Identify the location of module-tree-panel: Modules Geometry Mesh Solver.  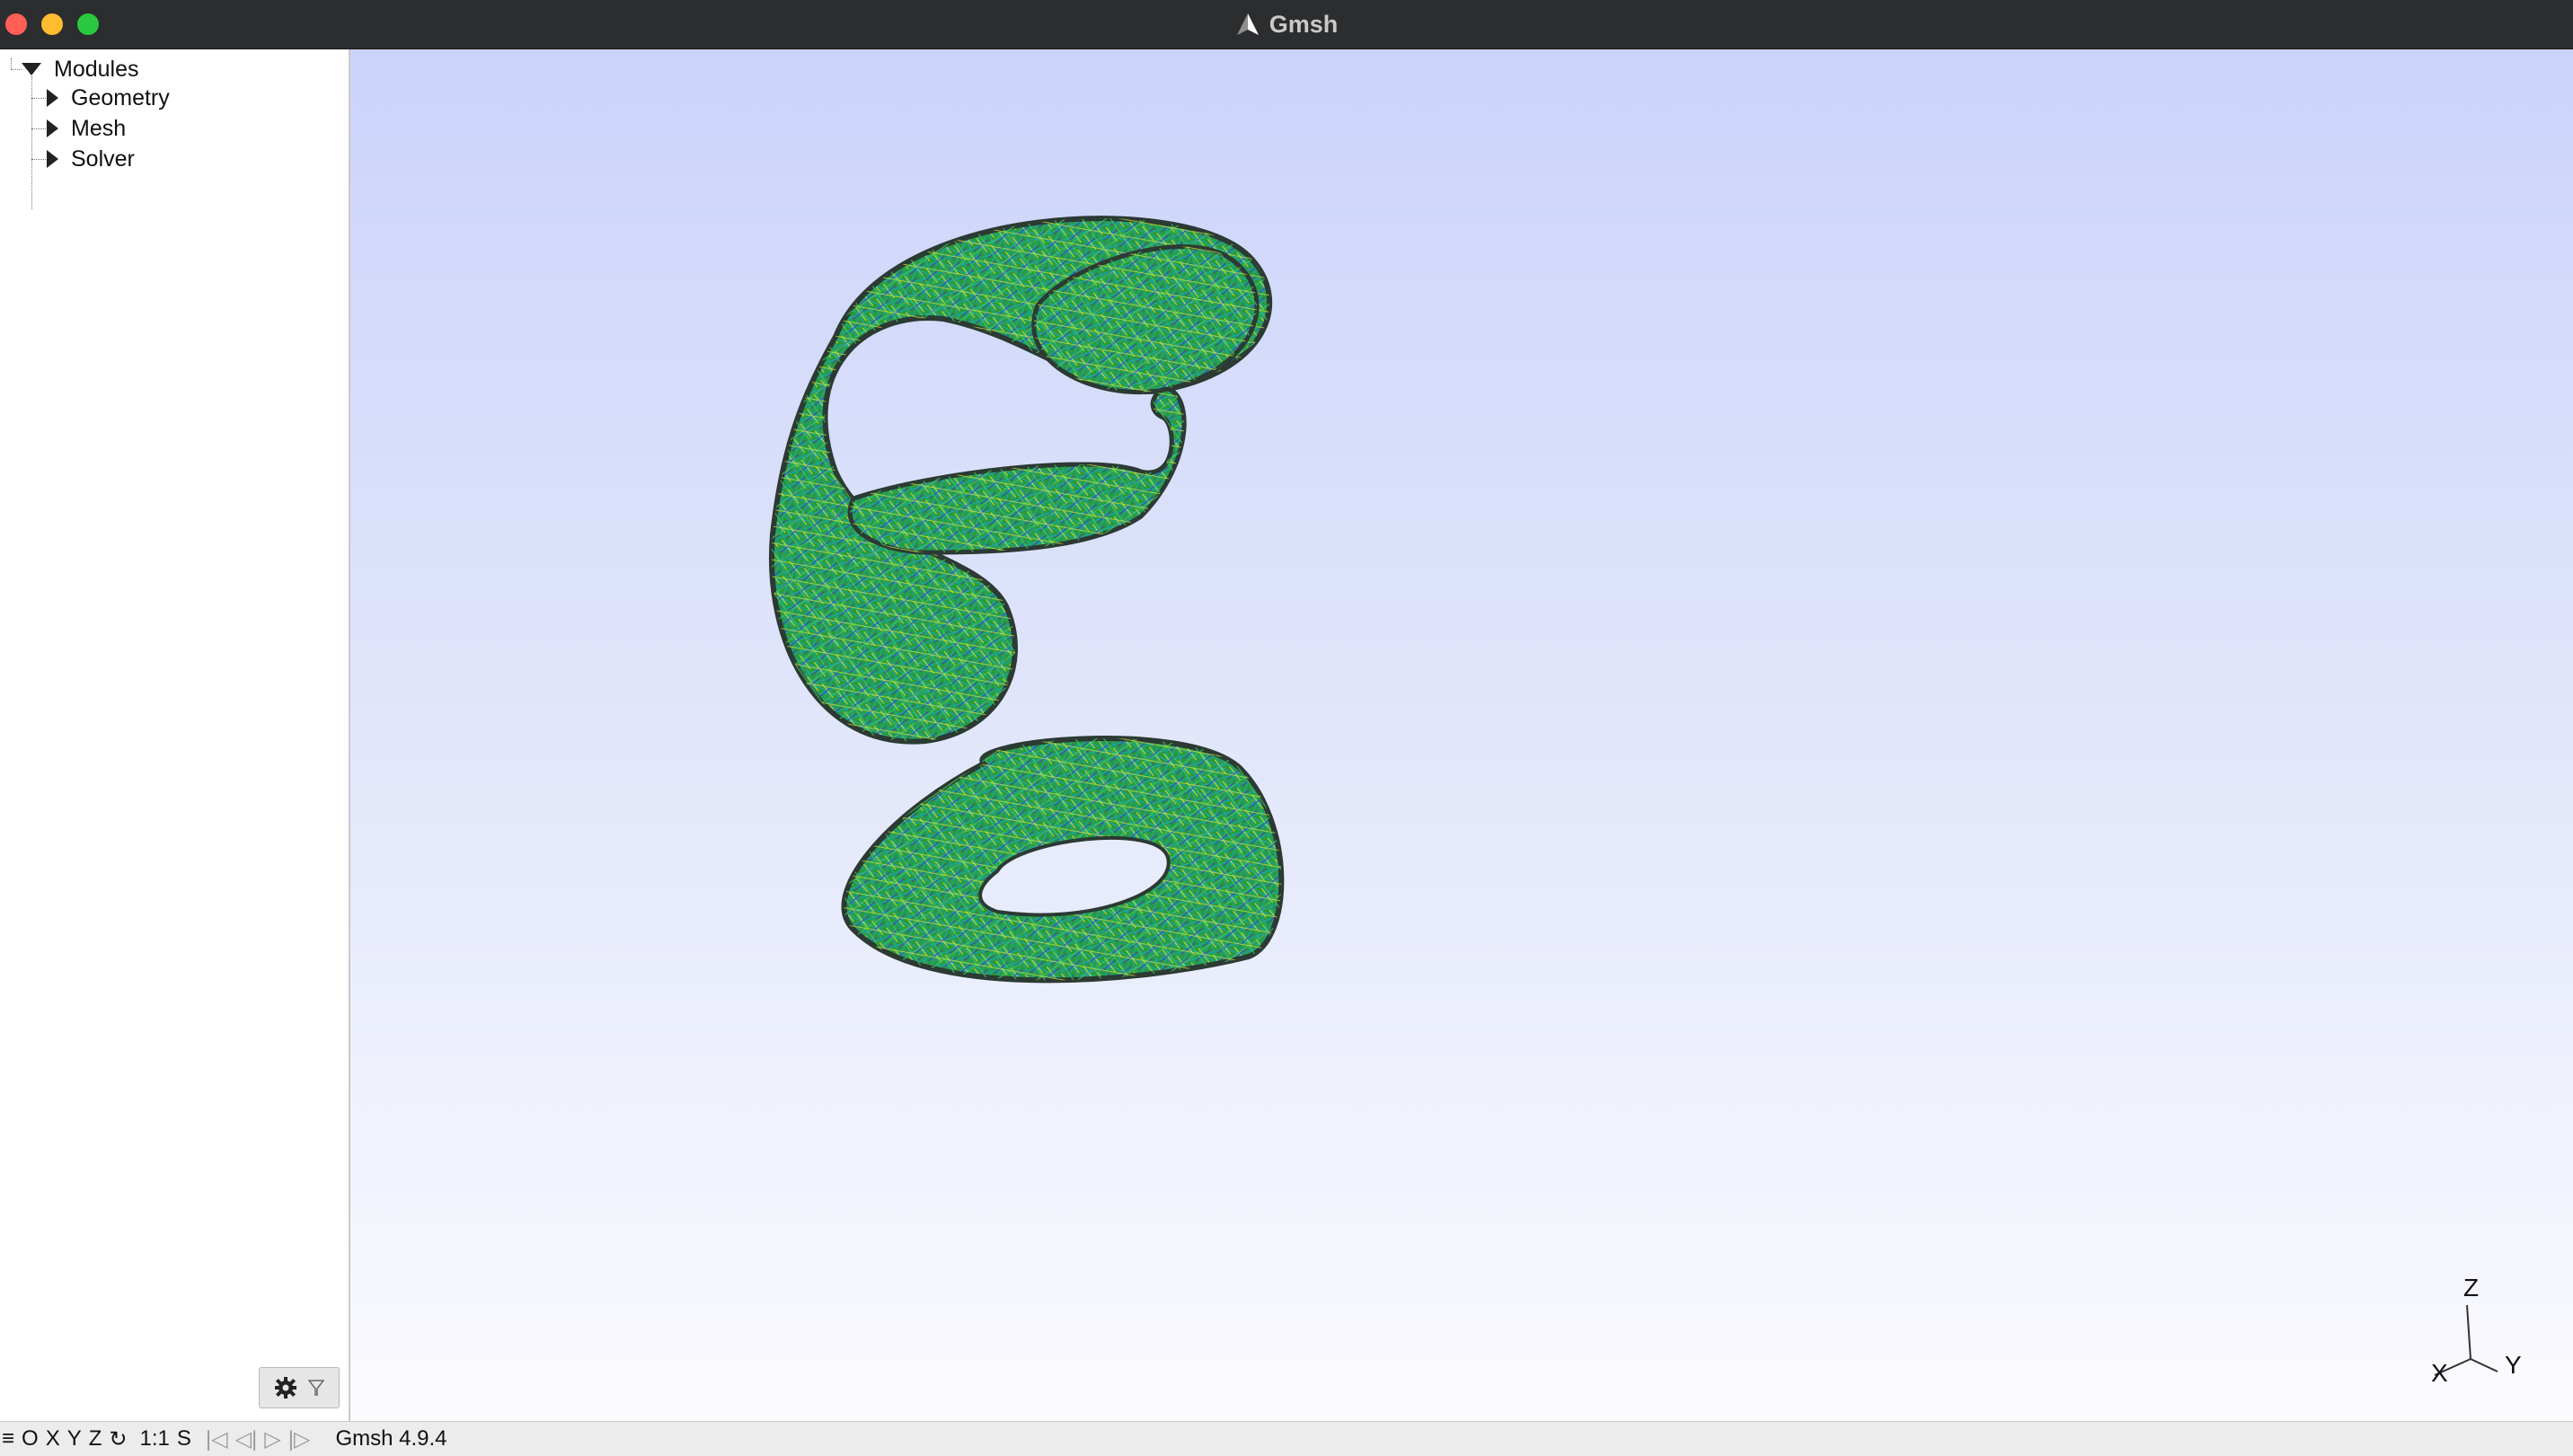
(175, 735).